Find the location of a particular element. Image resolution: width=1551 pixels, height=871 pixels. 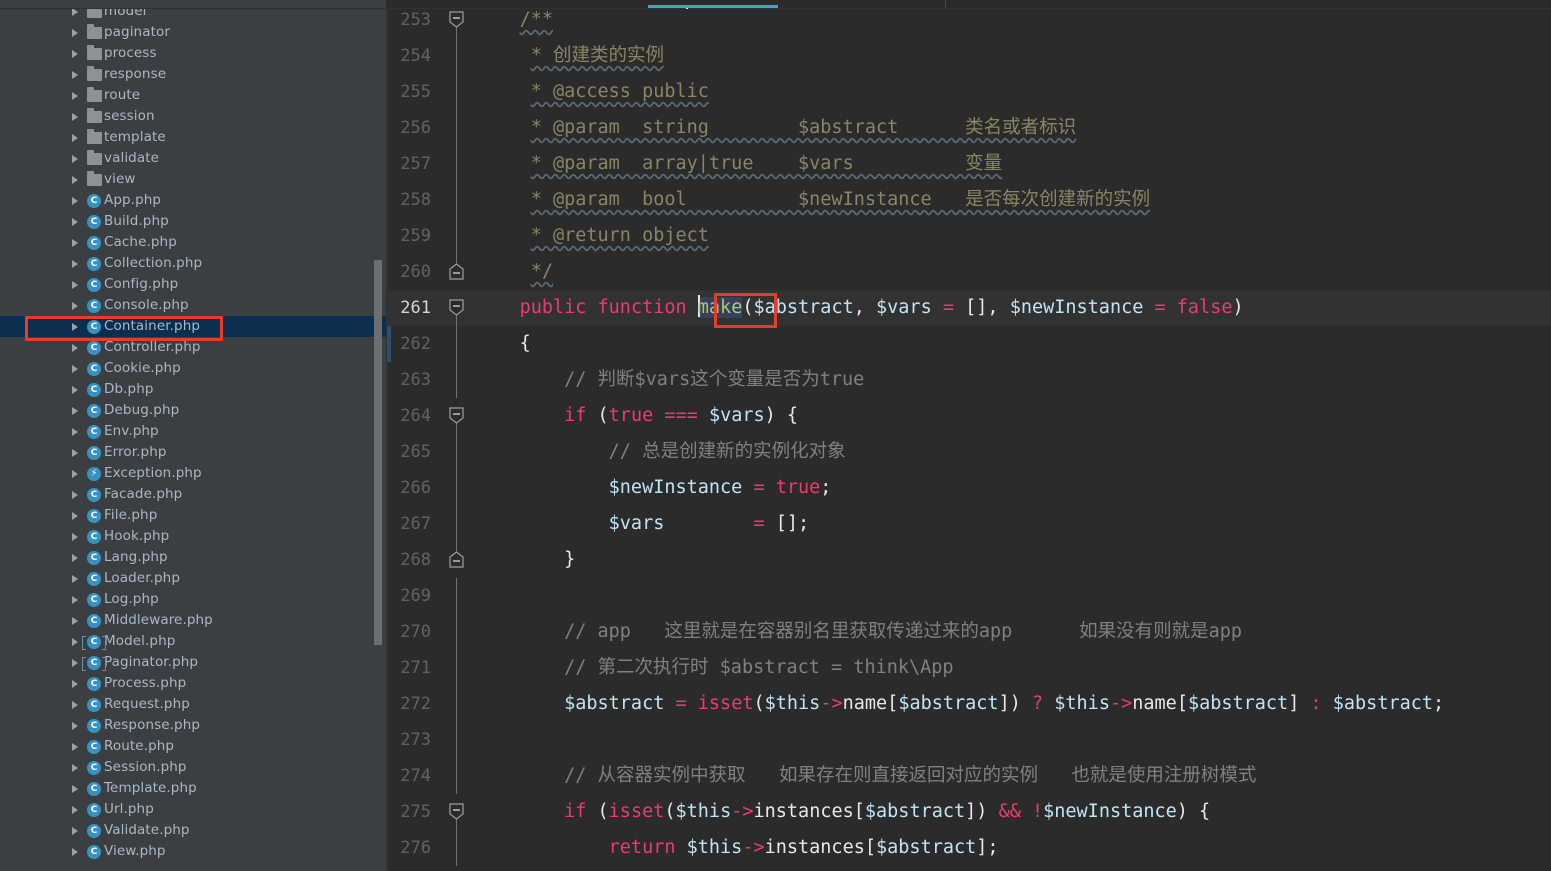

code-line-260: 260 */ is located at coordinates (969, 272).